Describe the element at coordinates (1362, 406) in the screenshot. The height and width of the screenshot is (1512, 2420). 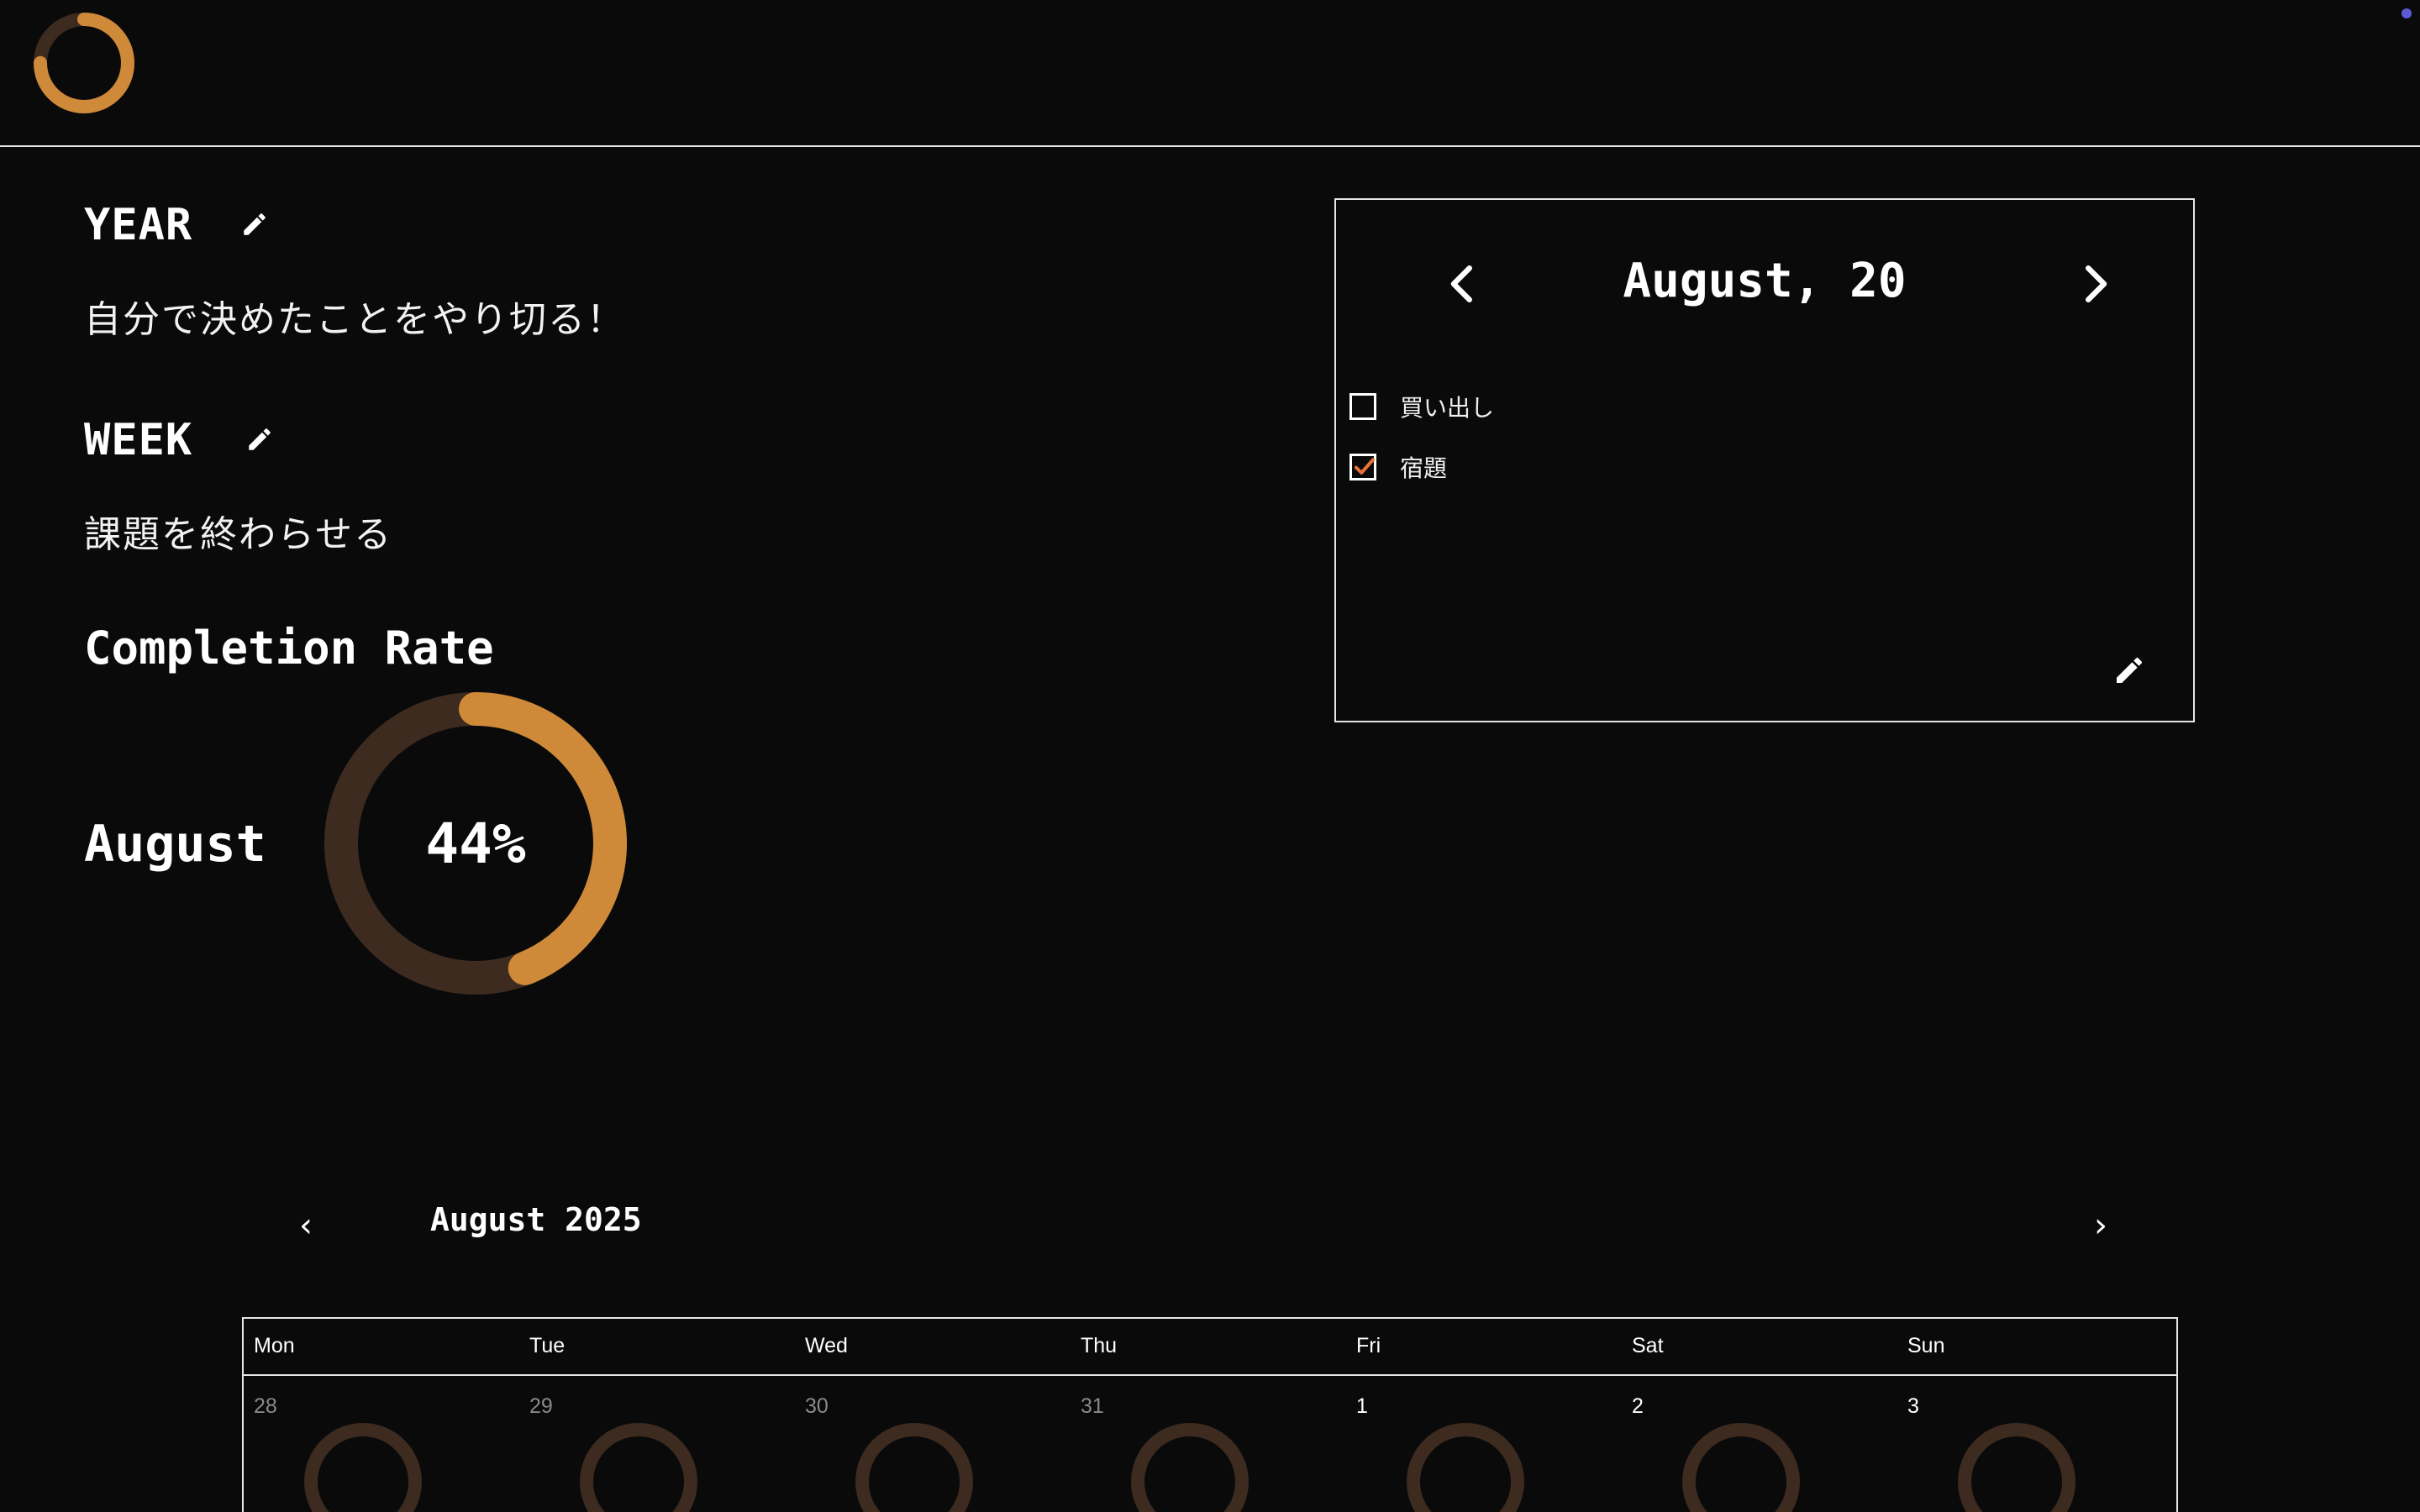
I see `todo-checkbox-unchecked` at that location.